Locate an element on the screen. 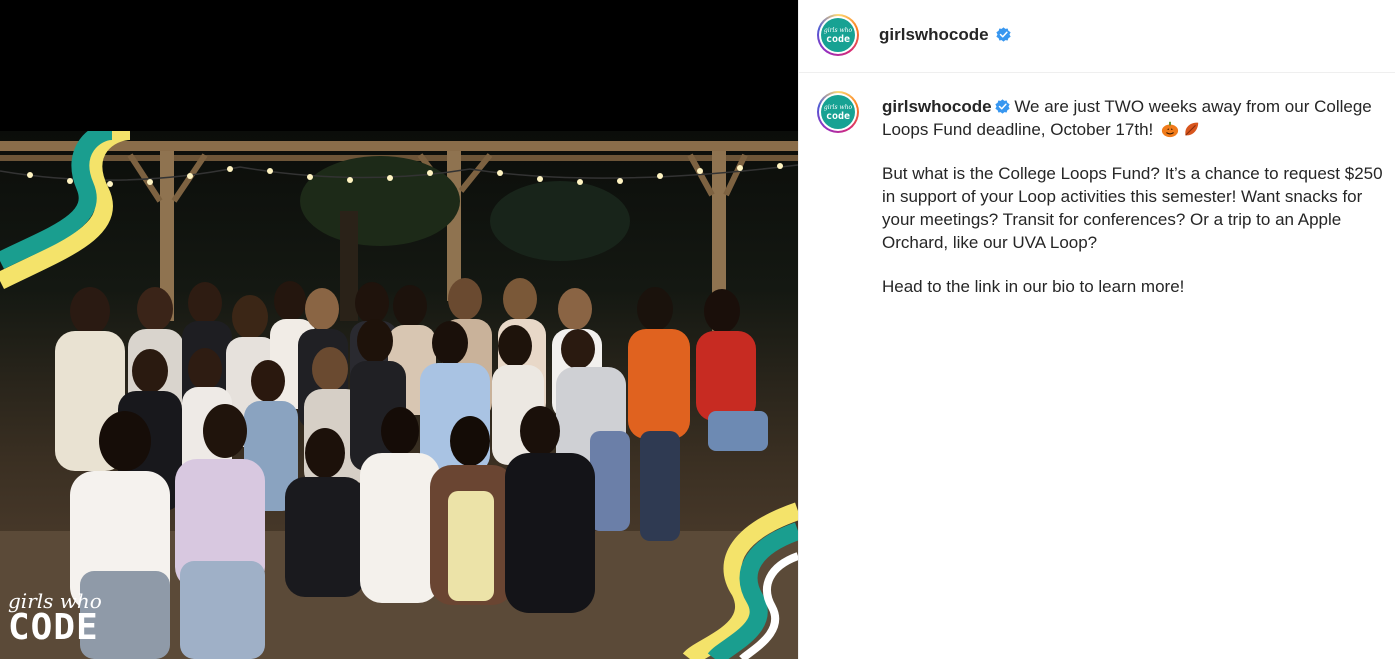 The width and height of the screenshot is (1395, 659). caption-avatar: girls who code is located at coordinates (838, 112).